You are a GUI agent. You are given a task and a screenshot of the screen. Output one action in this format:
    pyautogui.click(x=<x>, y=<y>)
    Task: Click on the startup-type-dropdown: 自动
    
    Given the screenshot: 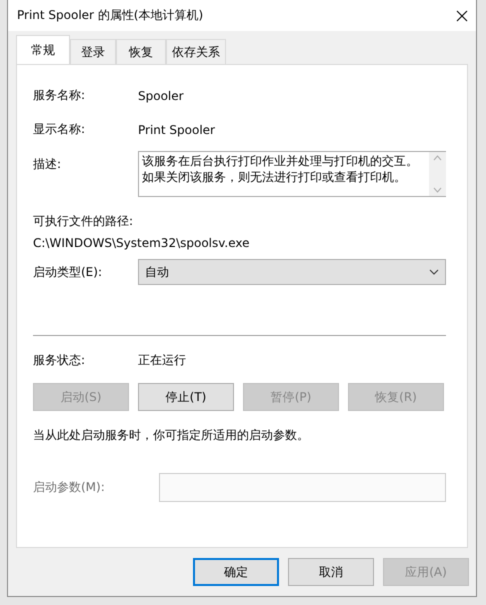 What is the action you would take?
    pyautogui.click(x=292, y=272)
    